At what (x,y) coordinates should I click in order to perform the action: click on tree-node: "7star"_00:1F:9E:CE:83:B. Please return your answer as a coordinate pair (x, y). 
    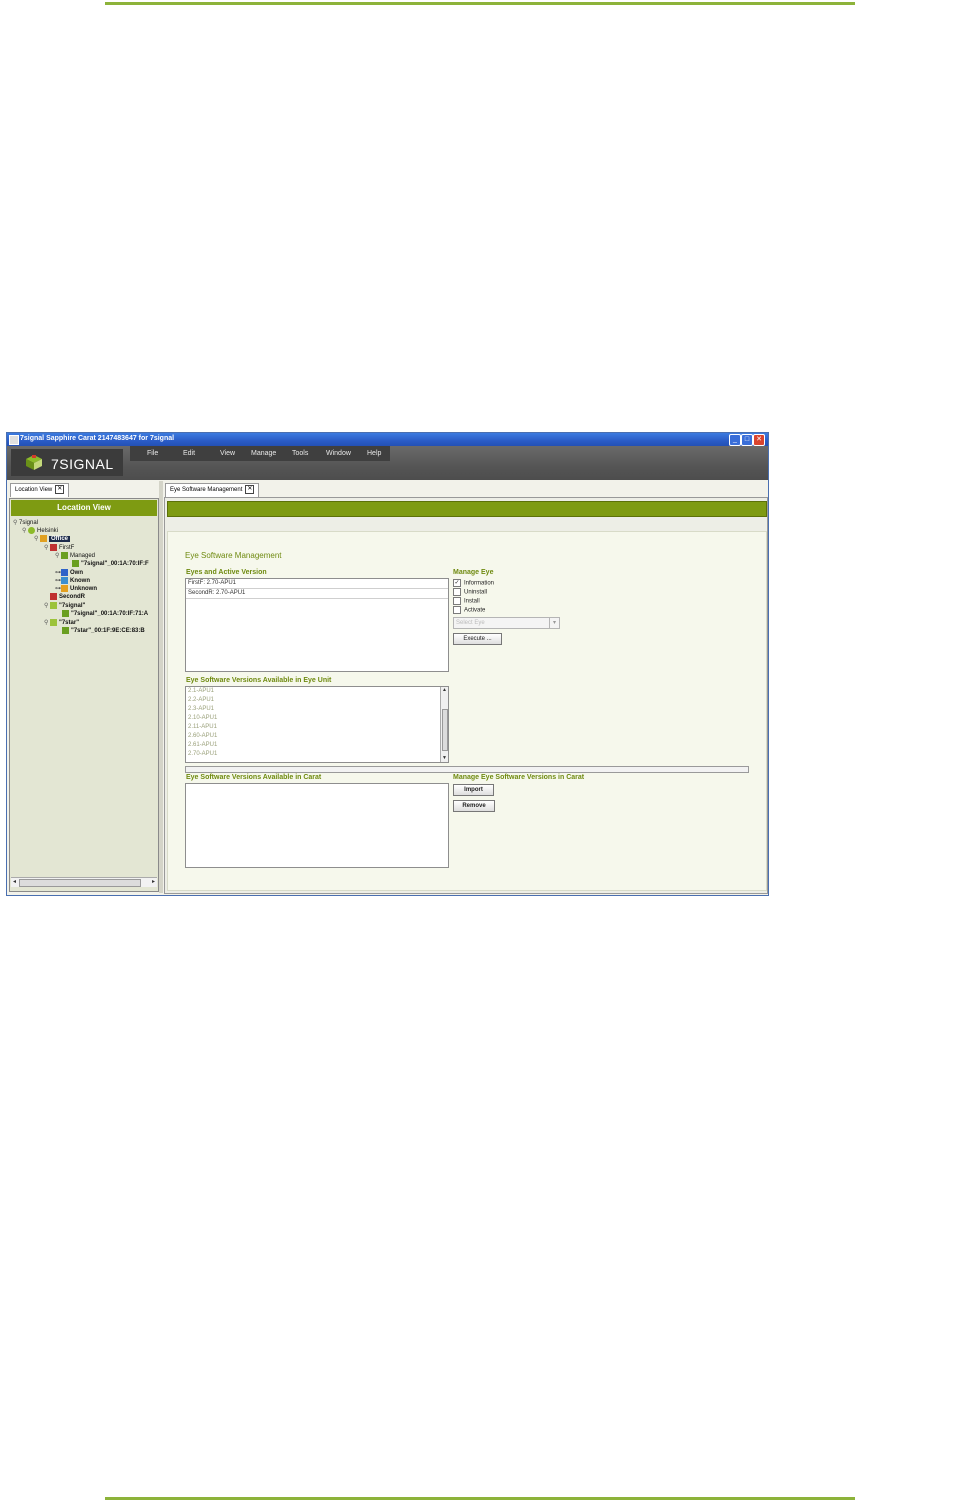
    Looking at the image, I should click on (103, 630).